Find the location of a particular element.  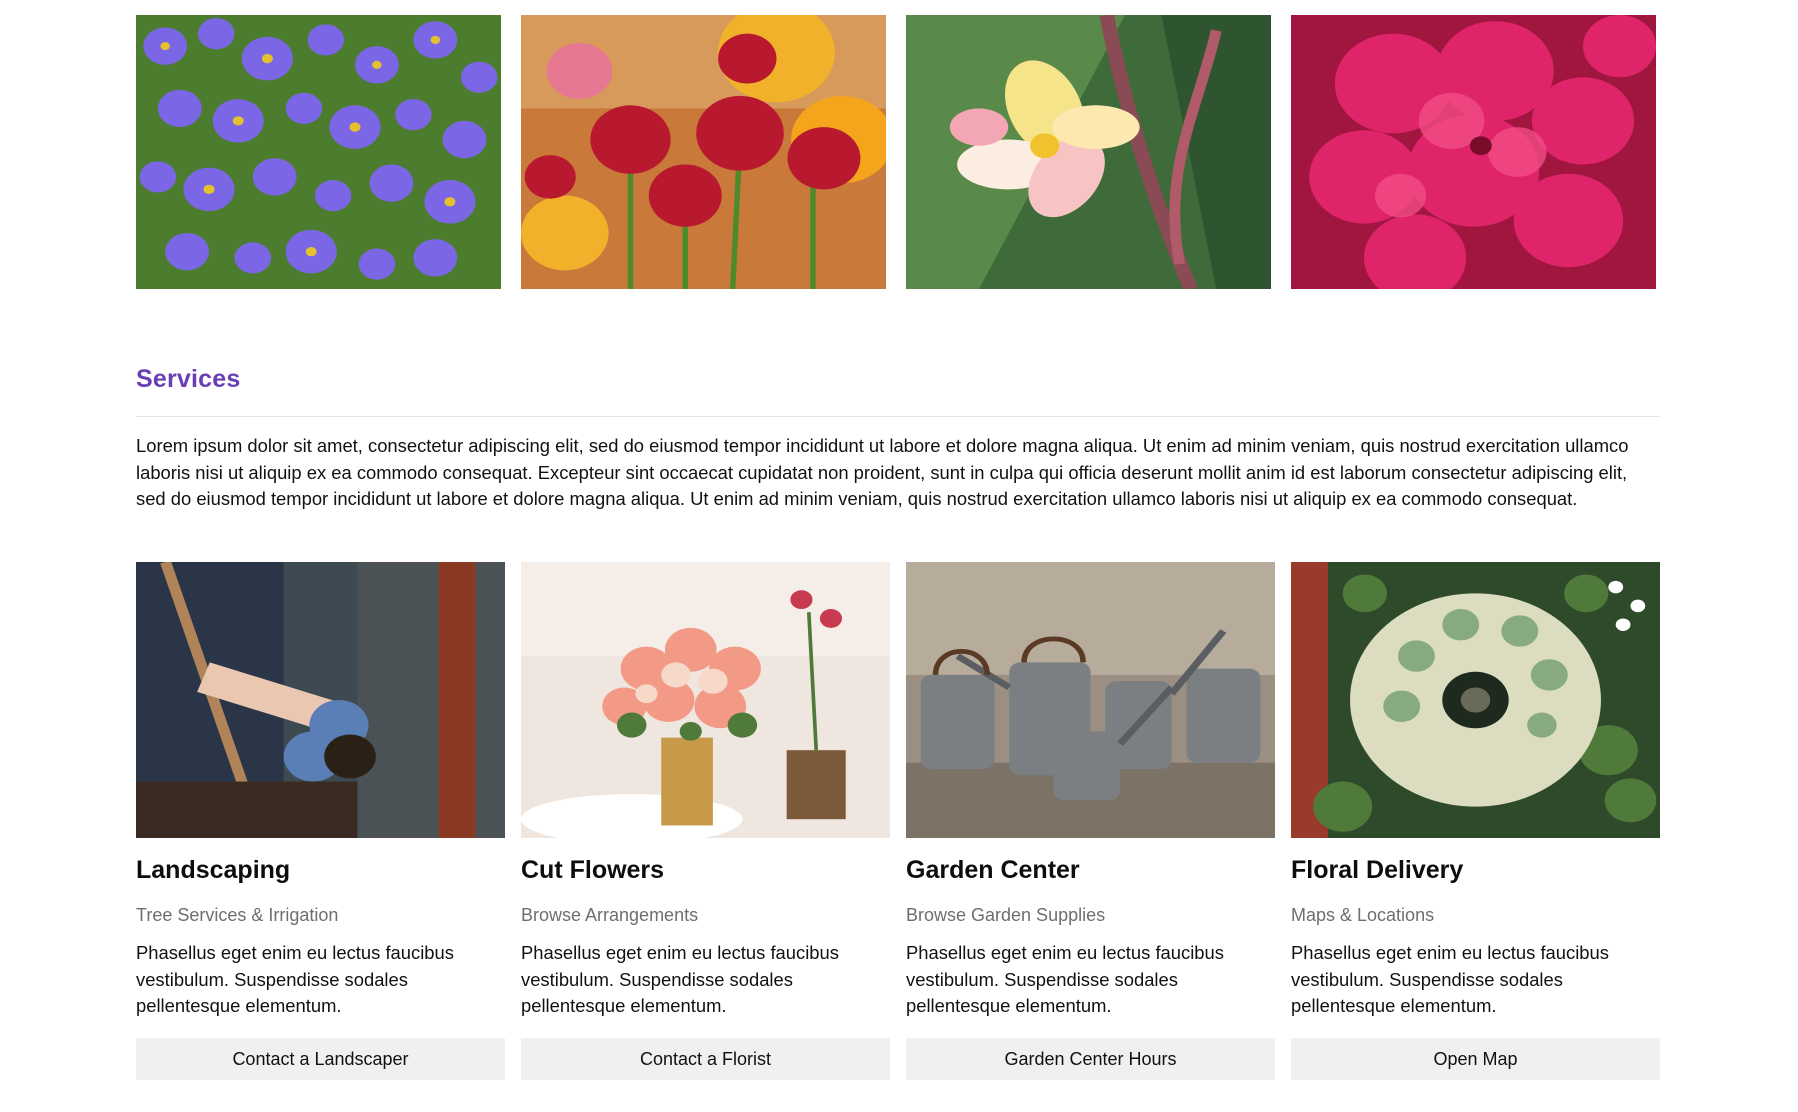

pink-geranium-photo is located at coordinates (1473, 152).